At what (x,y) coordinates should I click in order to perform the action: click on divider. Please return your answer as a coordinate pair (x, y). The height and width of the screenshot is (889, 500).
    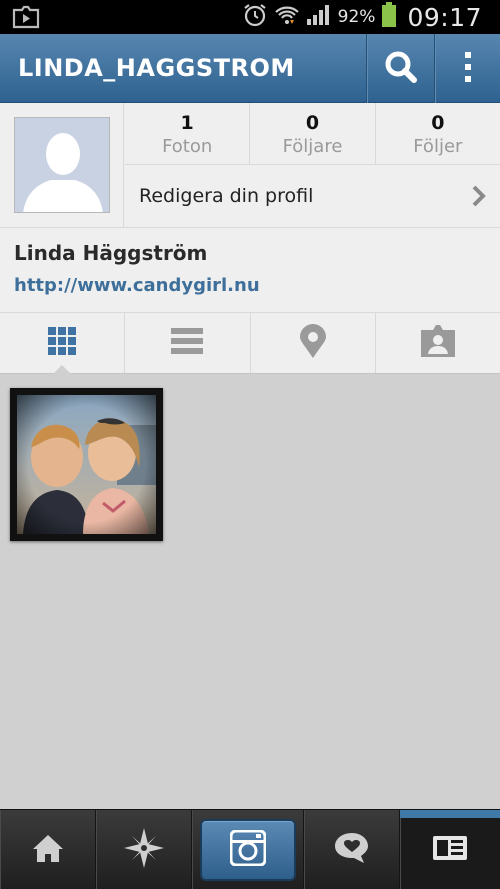
    Looking at the image, I should click on (250, 227).